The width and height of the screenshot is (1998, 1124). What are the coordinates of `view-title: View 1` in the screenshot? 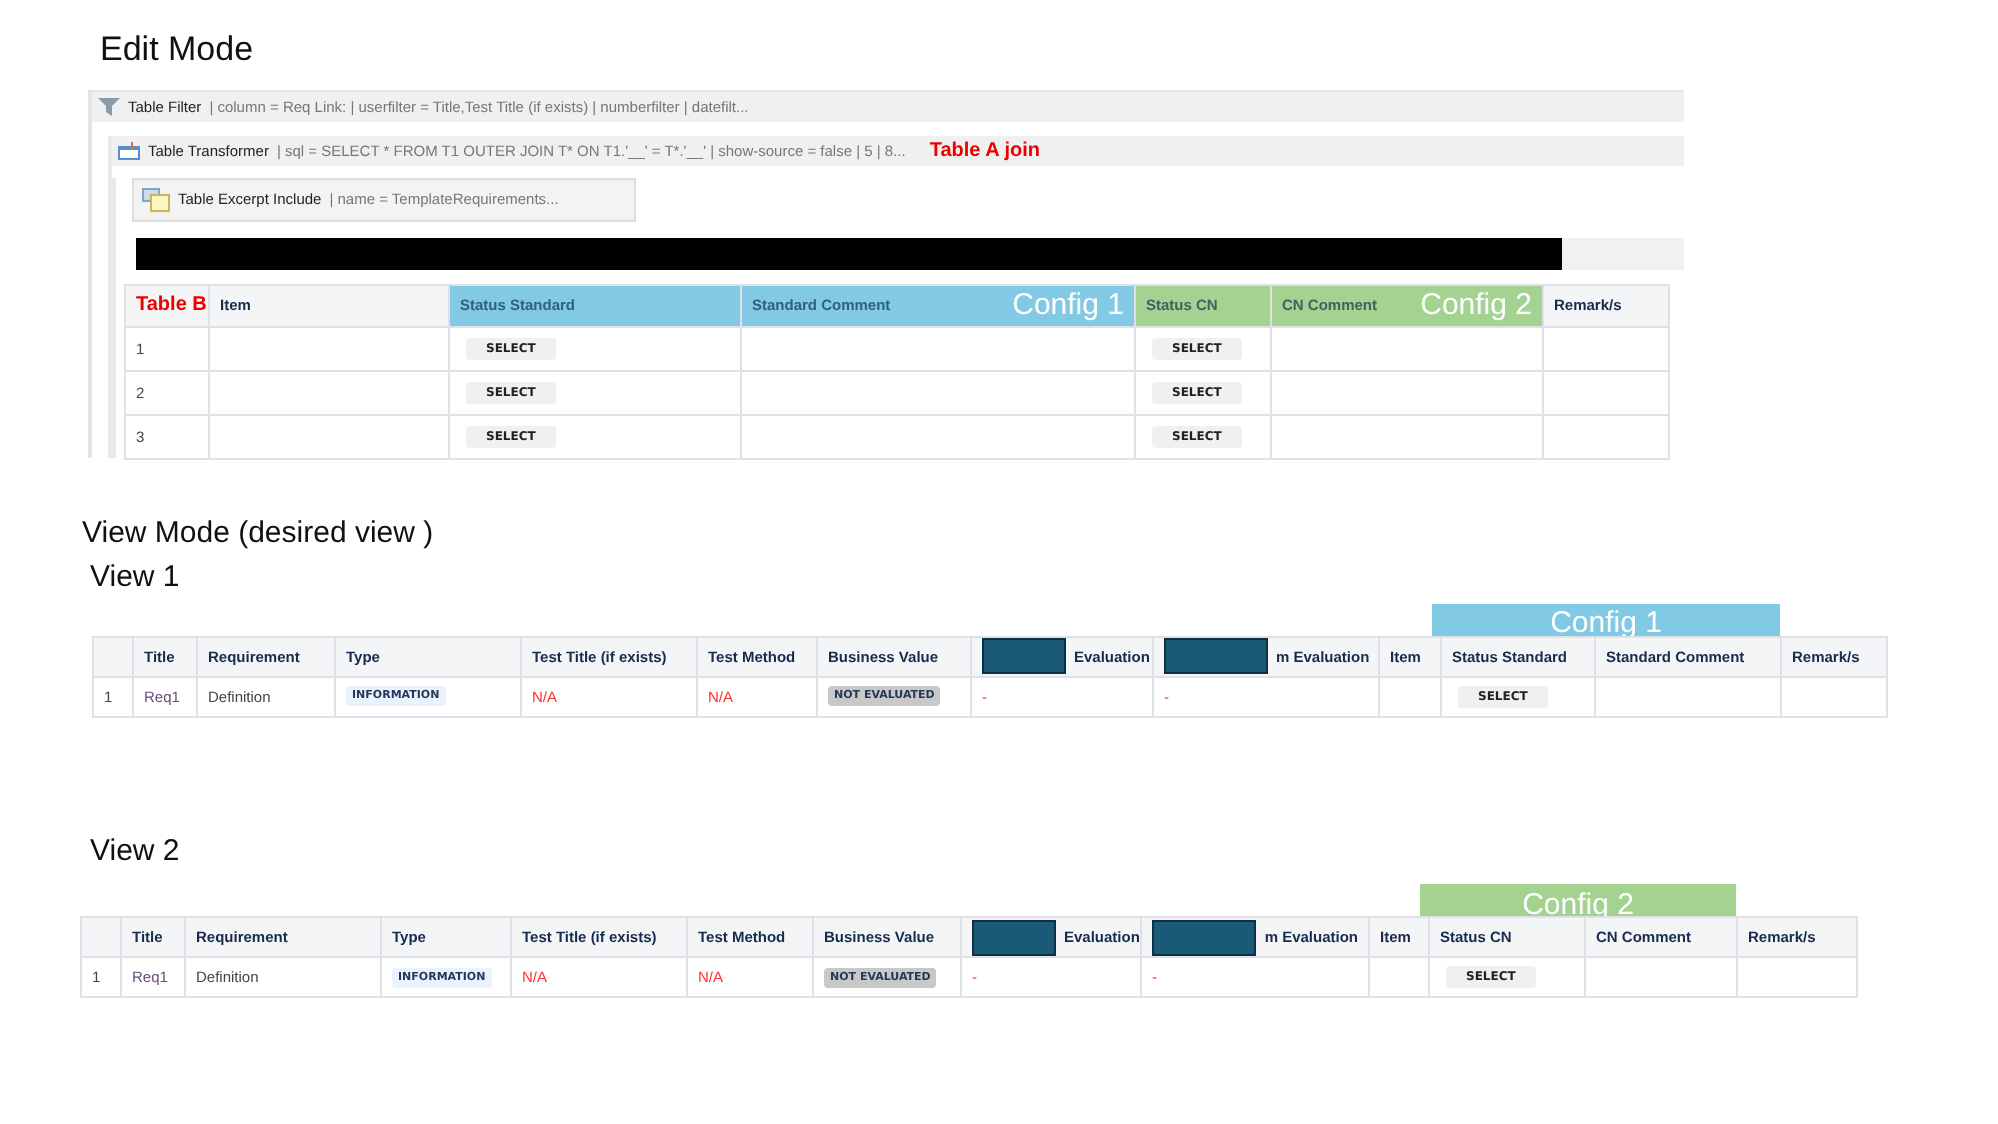 It's located at (135, 579).